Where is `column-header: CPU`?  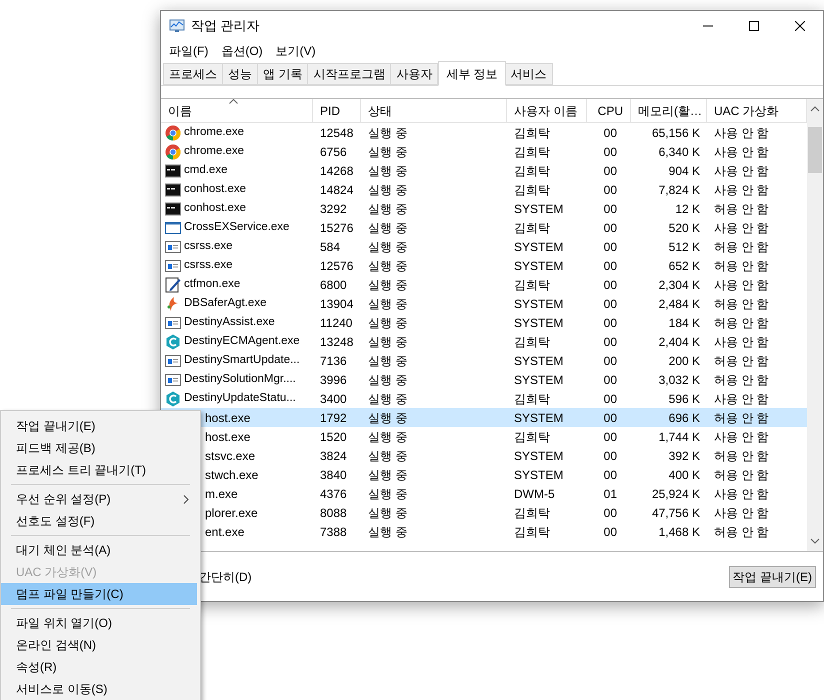 column-header: CPU is located at coordinates (609, 111).